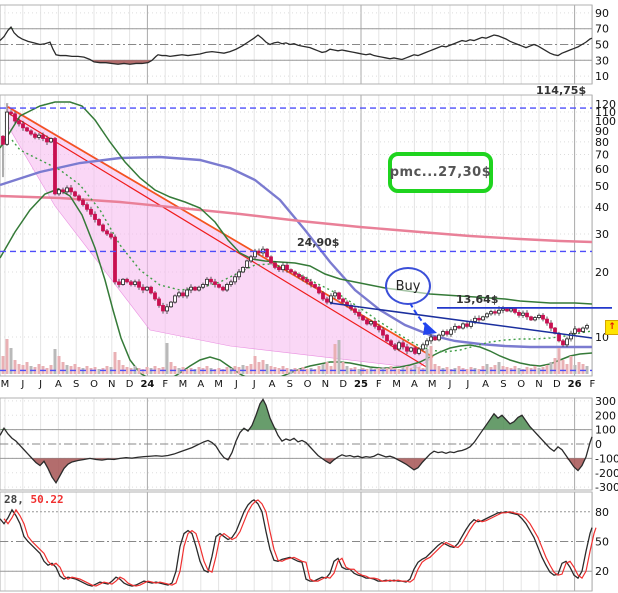 This screenshot has width=618, height=593. I want to click on buy-arrow-head, so click(430, 328).